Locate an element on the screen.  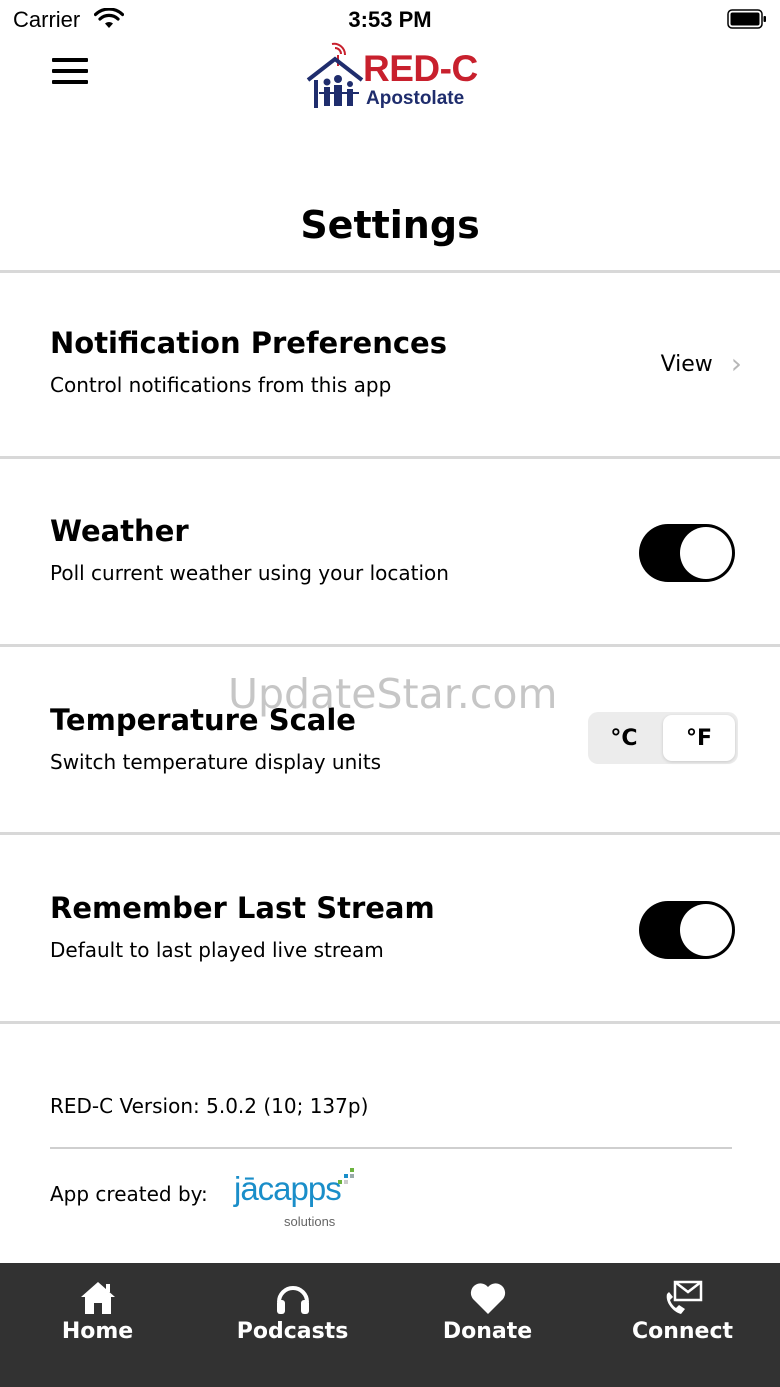
battery-icon is located at coordinates (746, 19).